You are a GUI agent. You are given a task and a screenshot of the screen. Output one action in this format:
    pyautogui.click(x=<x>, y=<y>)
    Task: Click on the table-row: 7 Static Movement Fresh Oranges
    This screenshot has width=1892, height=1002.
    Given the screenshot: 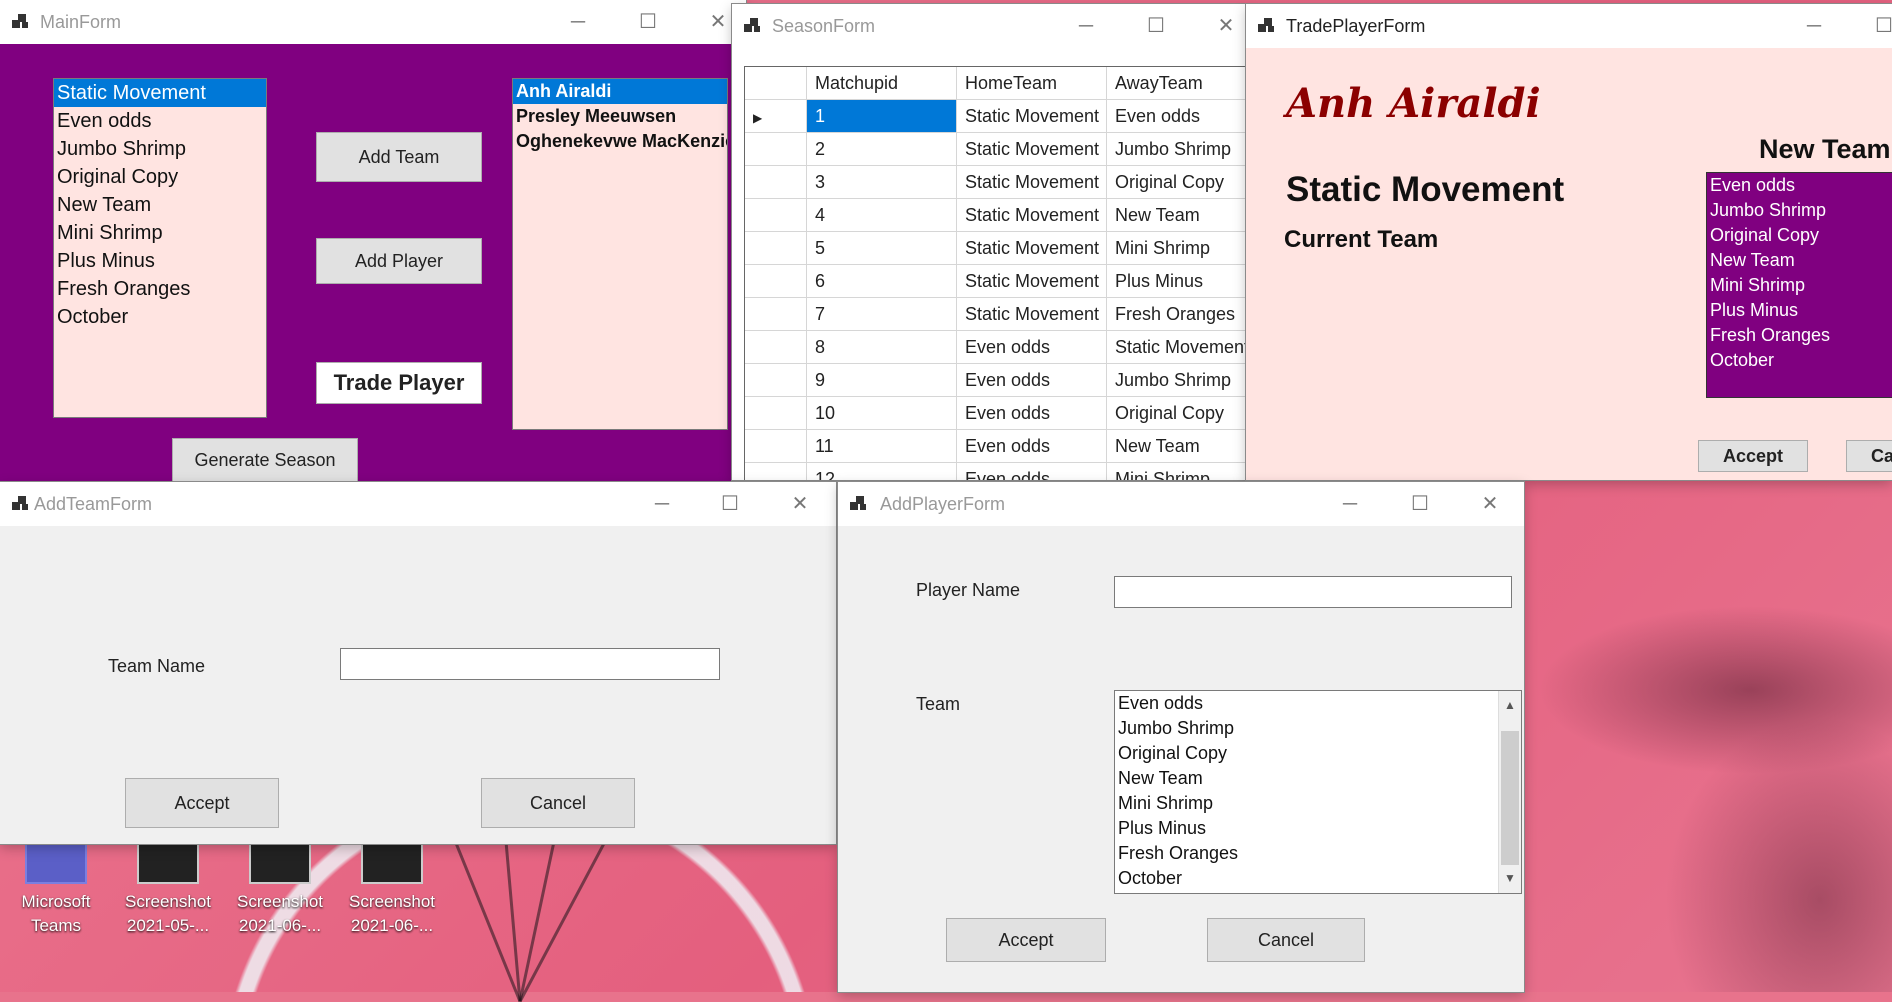 What is the action you would take?
    pyautogui.click(x=995, y=314)
    